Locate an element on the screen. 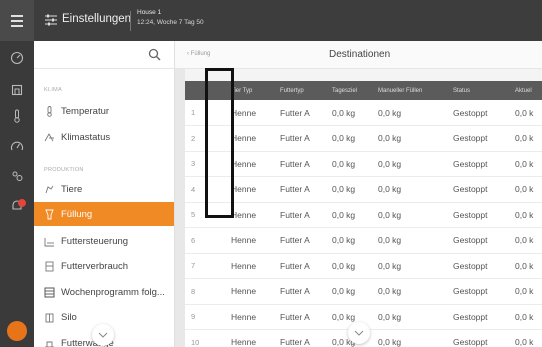  menu-item-animals: Tiere is located at coordinates (104, 189).